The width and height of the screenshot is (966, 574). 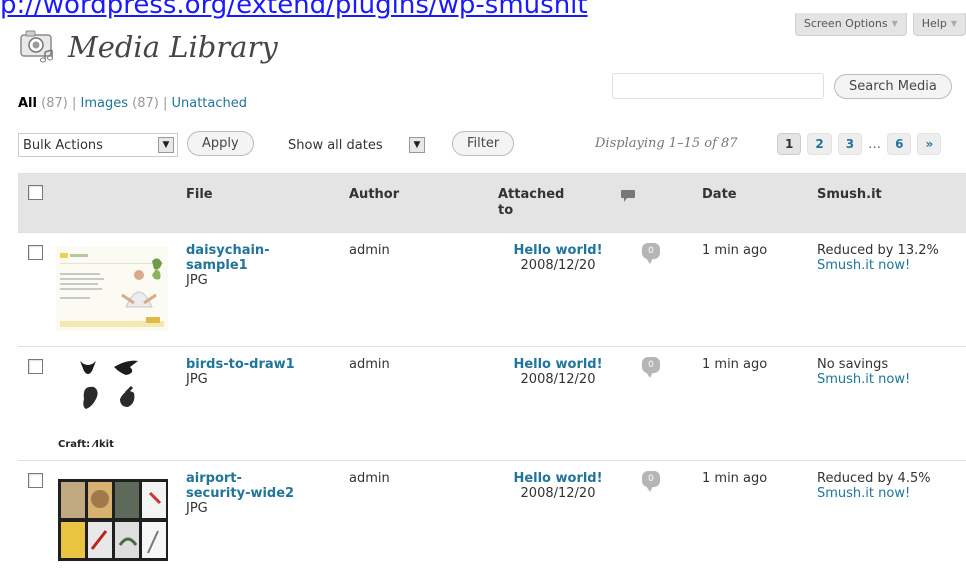 What do you see at coordinates (893, 86) in the screenshot?
I see `search-media-button: Search Media` at bounding box center [893, 86].